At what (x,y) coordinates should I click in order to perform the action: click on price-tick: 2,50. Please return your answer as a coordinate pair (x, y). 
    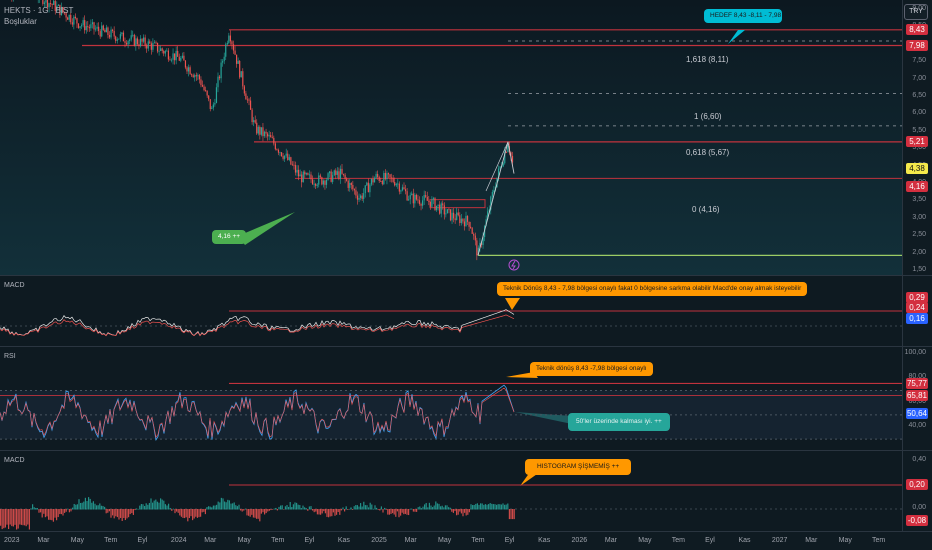
    Looking at the image, I should click on (919, 235).